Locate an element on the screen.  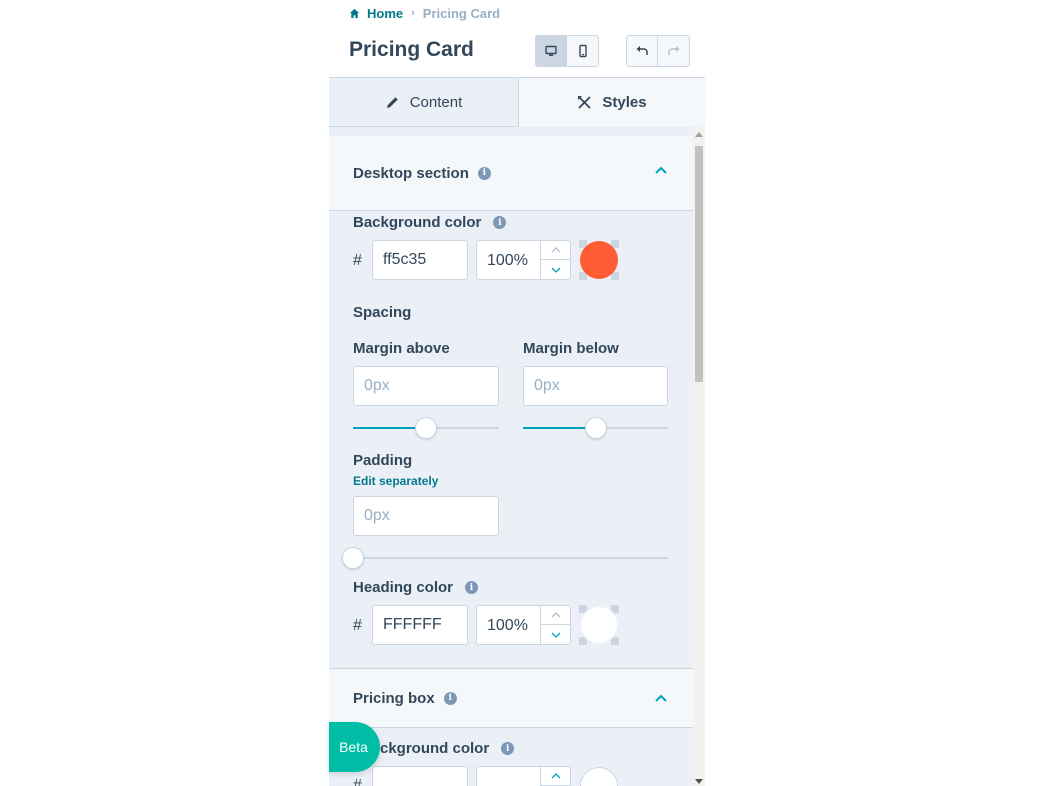
mobile-icon is located at coordinates (582, 51).